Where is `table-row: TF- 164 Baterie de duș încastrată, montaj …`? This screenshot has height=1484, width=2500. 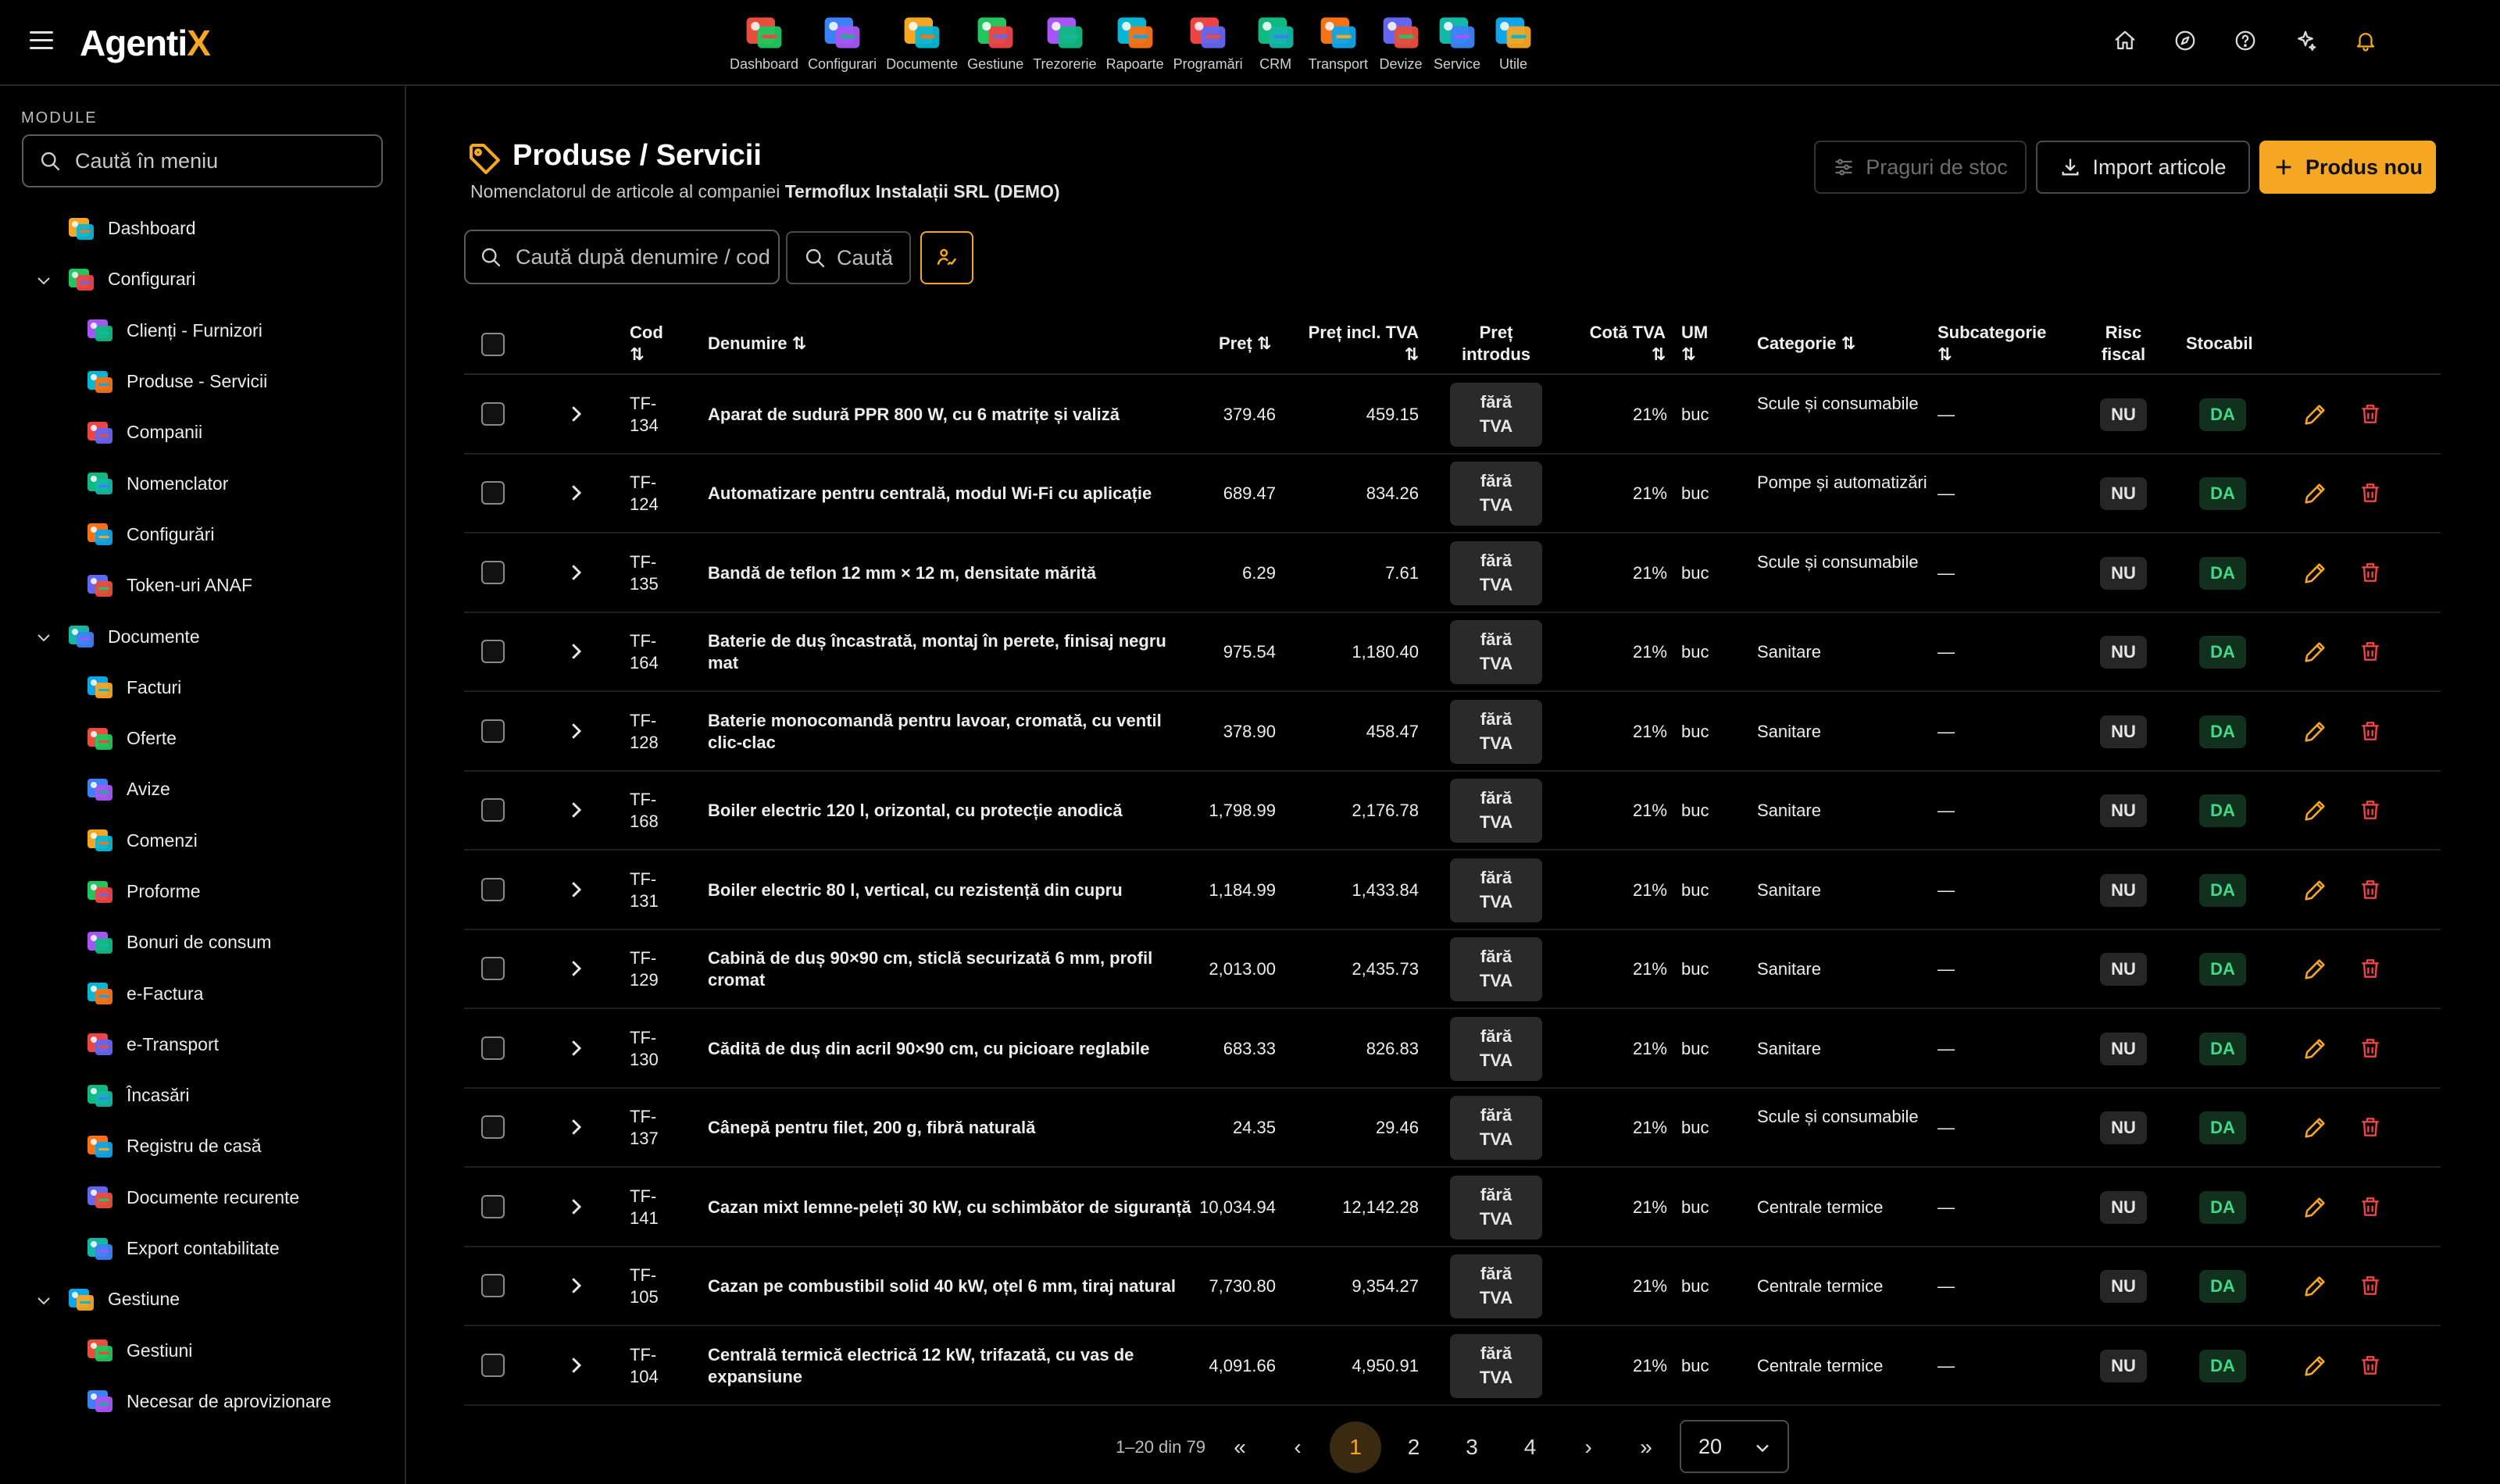
table-row: TF- 164 Baterie de duș încastrată, montaj … is located at coordinates (1452, 652).